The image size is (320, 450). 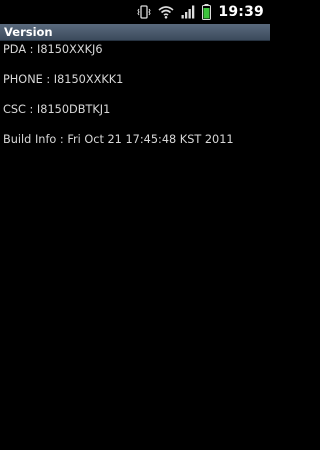 What do you see at coordinates (207, 12) in the screenshot?
I see `battery-icon` at bounding box center [207, 12].